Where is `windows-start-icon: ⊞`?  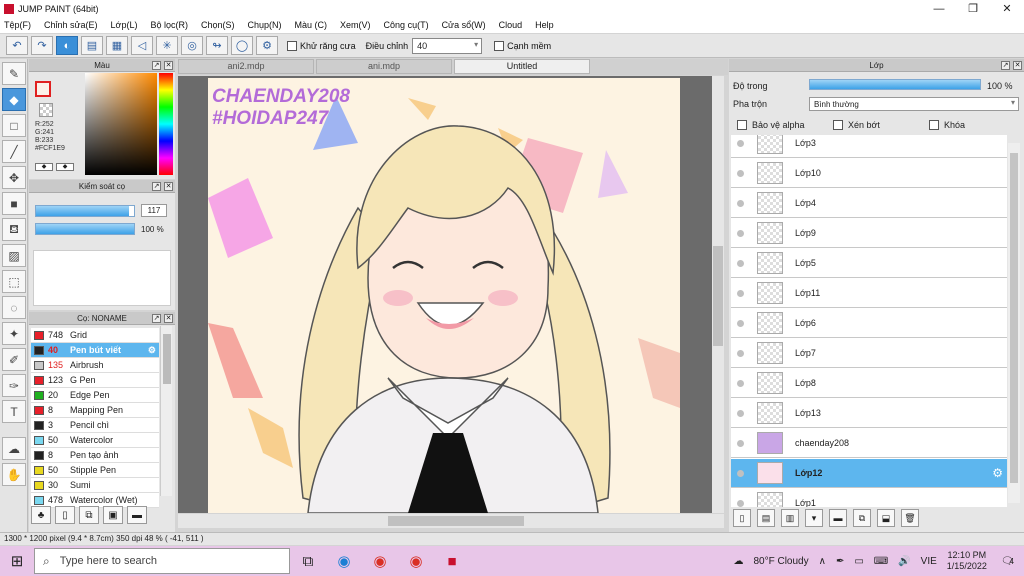
windows-start-icon: ⊞ is located at coordinates (17, 561).